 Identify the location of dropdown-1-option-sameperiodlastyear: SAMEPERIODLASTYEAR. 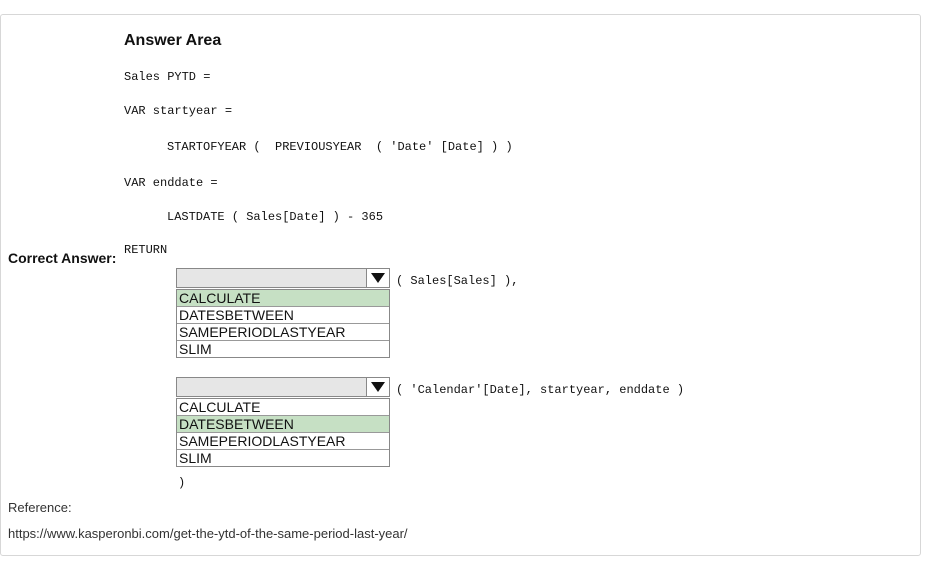
(283, 332).